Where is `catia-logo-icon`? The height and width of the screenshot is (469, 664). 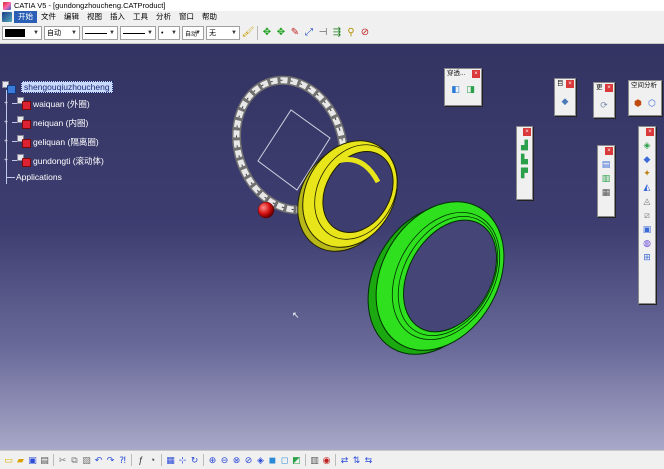 catia-logo-icon is located at coordinates (7, 5).